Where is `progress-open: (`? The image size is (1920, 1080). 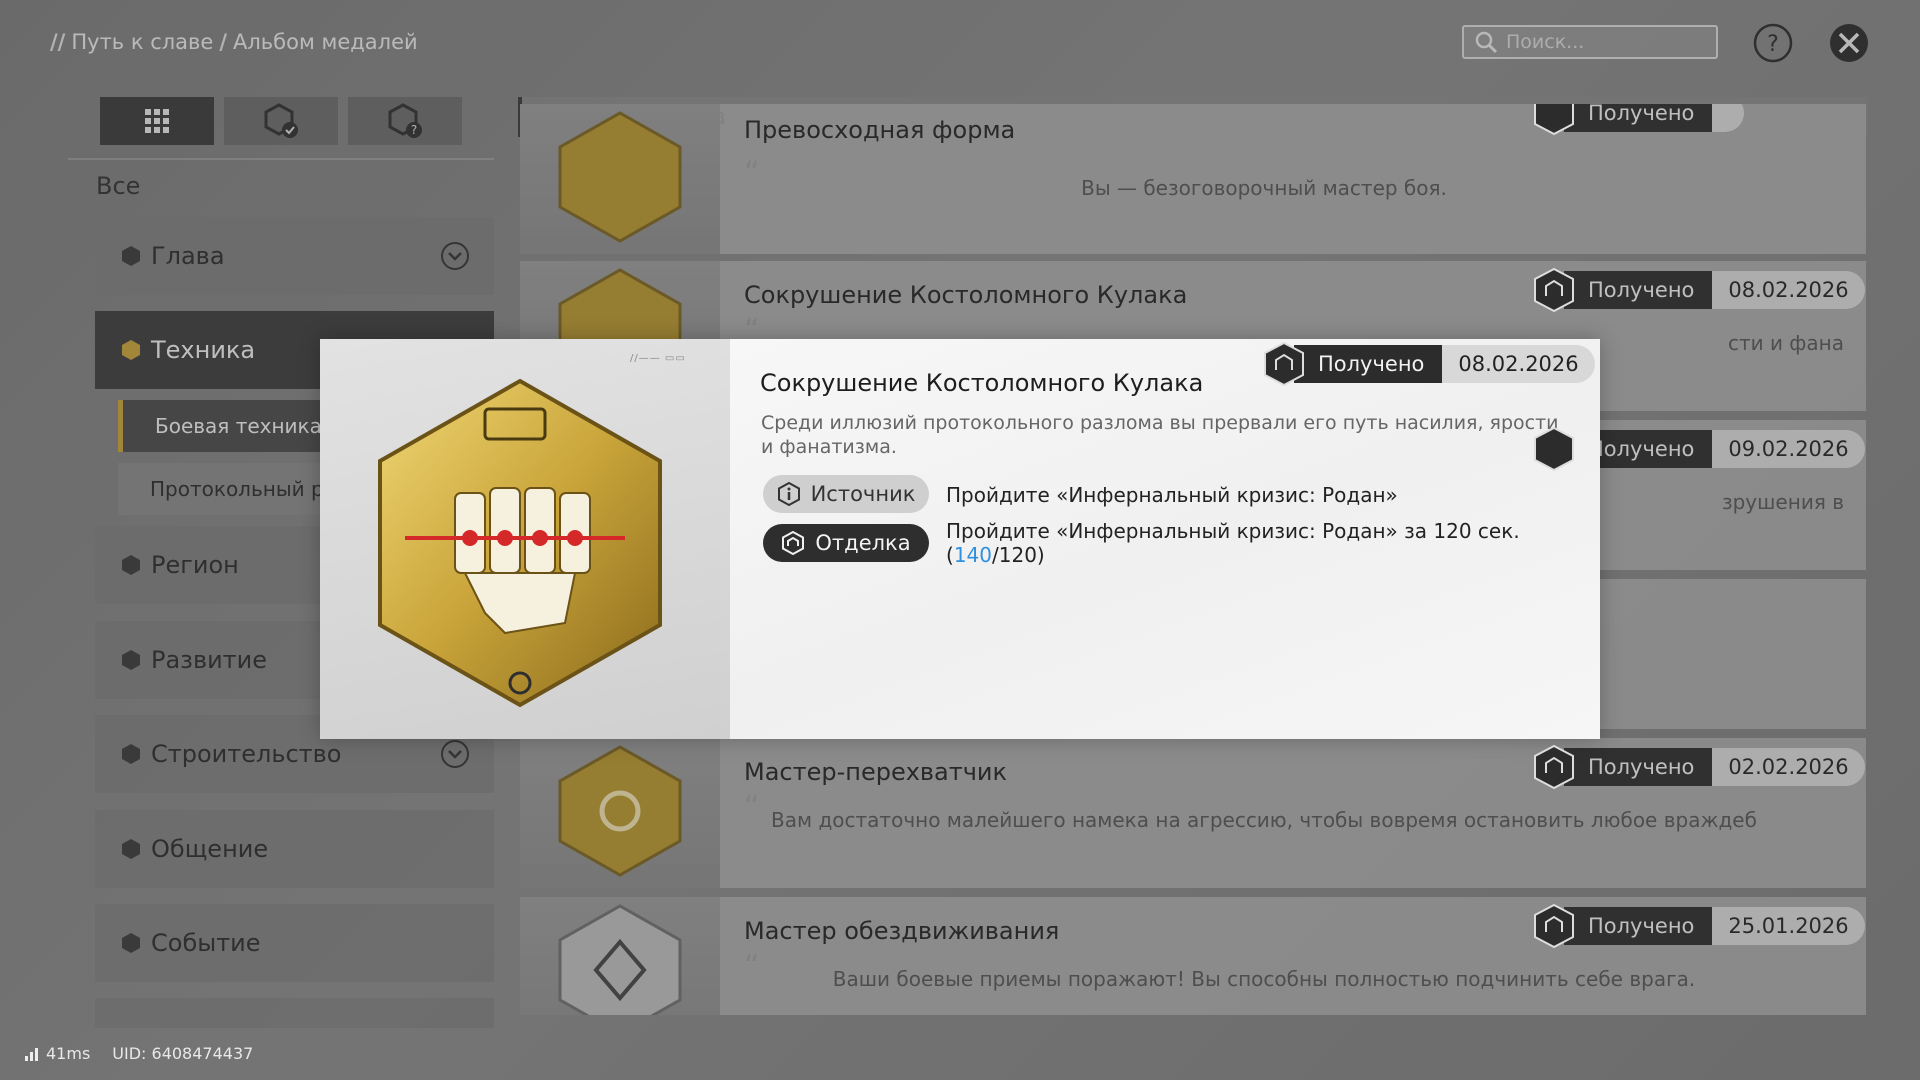 progress-open: ( is located at coordinates (950, 555).